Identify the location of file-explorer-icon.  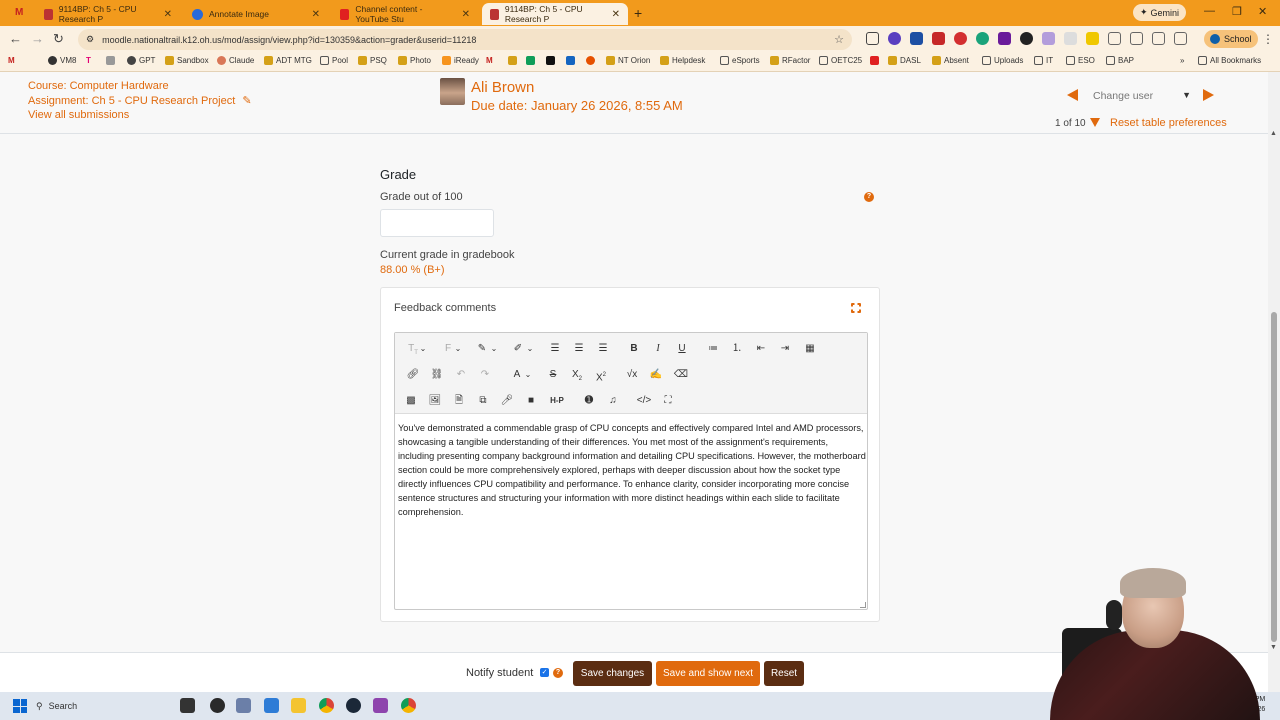
(298, 705).